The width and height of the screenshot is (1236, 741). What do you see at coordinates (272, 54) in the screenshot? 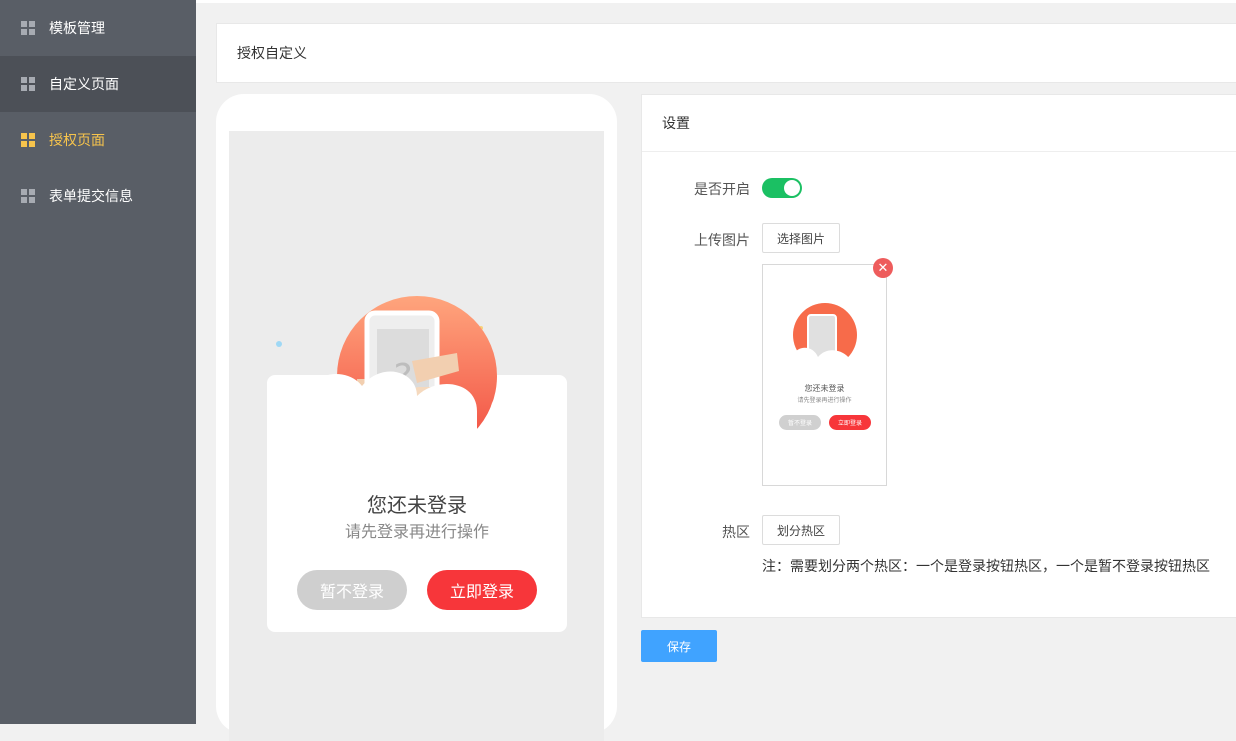
I see `page-title: 授权自定义` at bounding box center [272, 54].